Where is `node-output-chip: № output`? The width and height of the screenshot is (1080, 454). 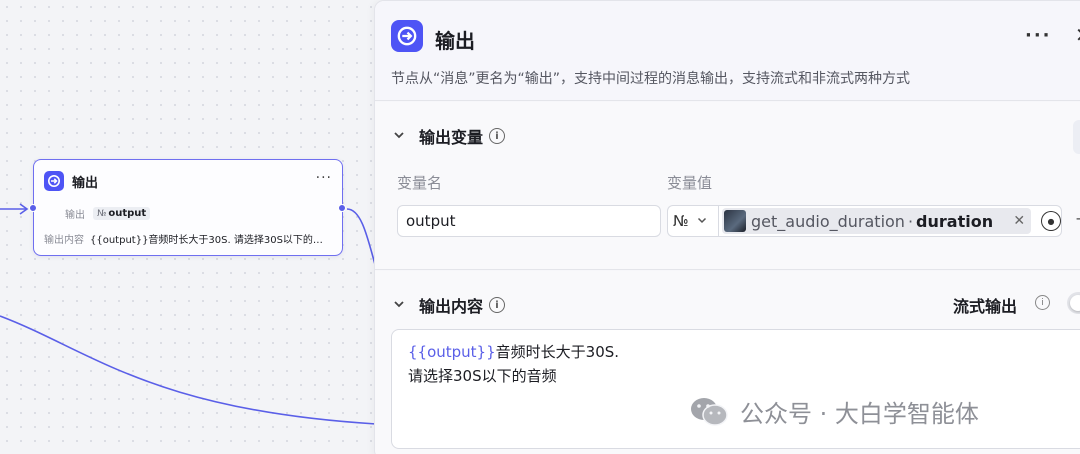
node-output-chip: № output is located at coordinates (122, 213).